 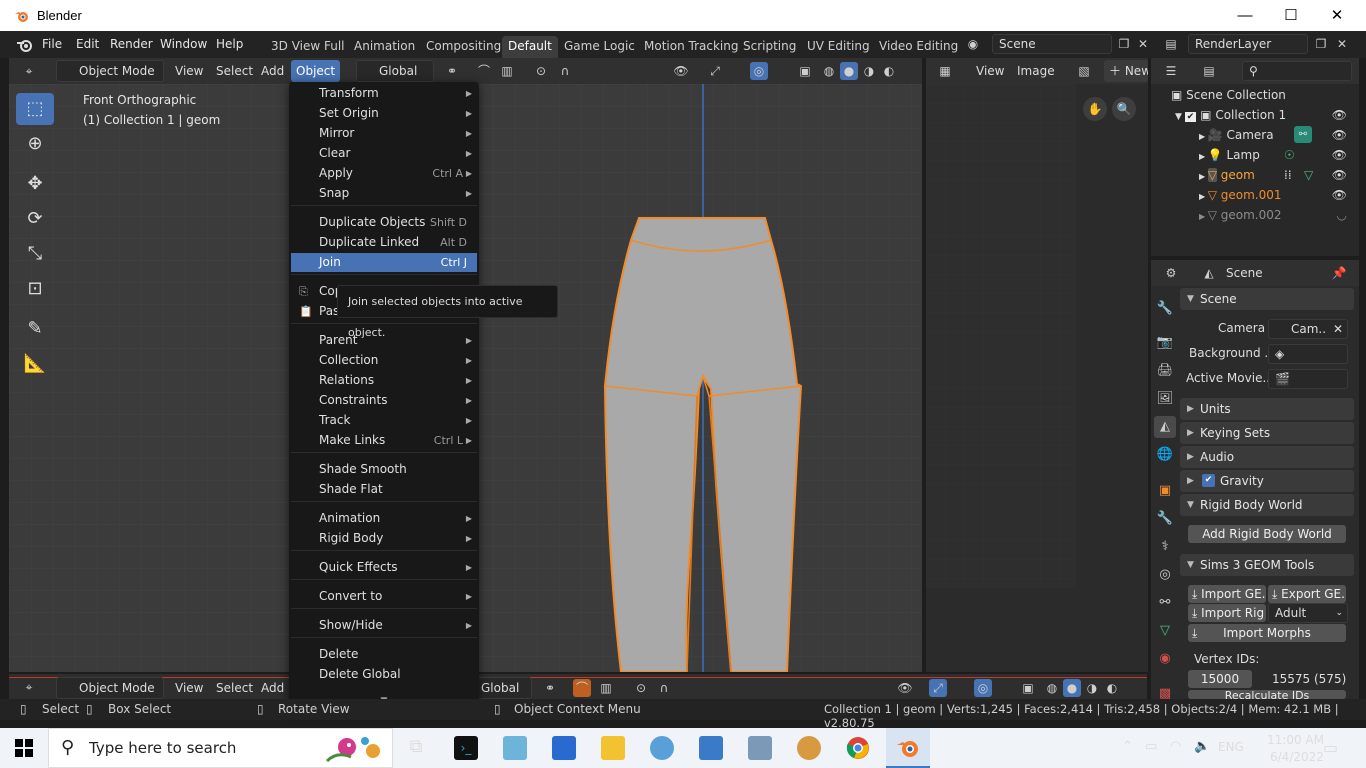 I want to click on solid-shading-icon: ●, so click(x=849, y=71).